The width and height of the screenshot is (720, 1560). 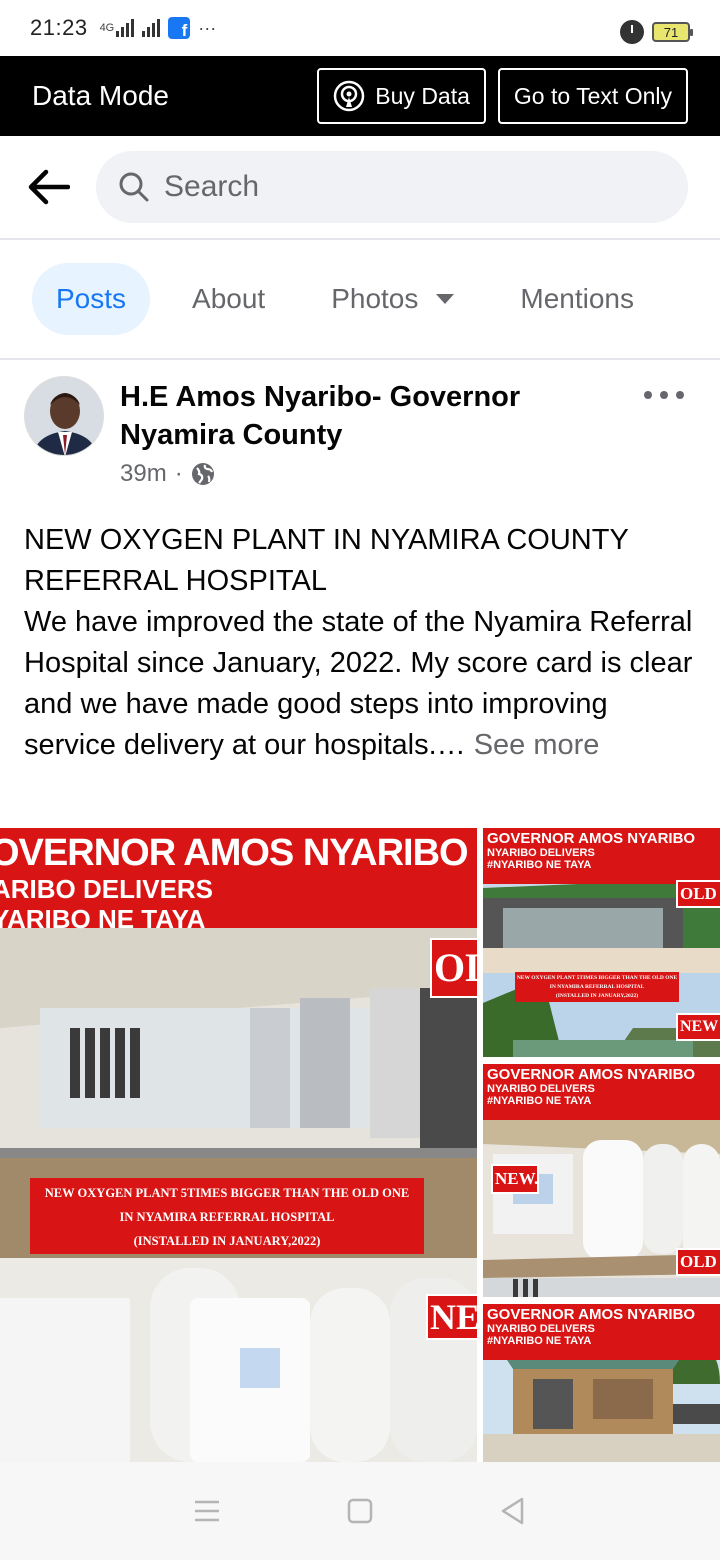 What do you see at coordinates (375, 298) in the screenshot?
I see `tab-photos-label: Photos` at bounding box center [375, 298].